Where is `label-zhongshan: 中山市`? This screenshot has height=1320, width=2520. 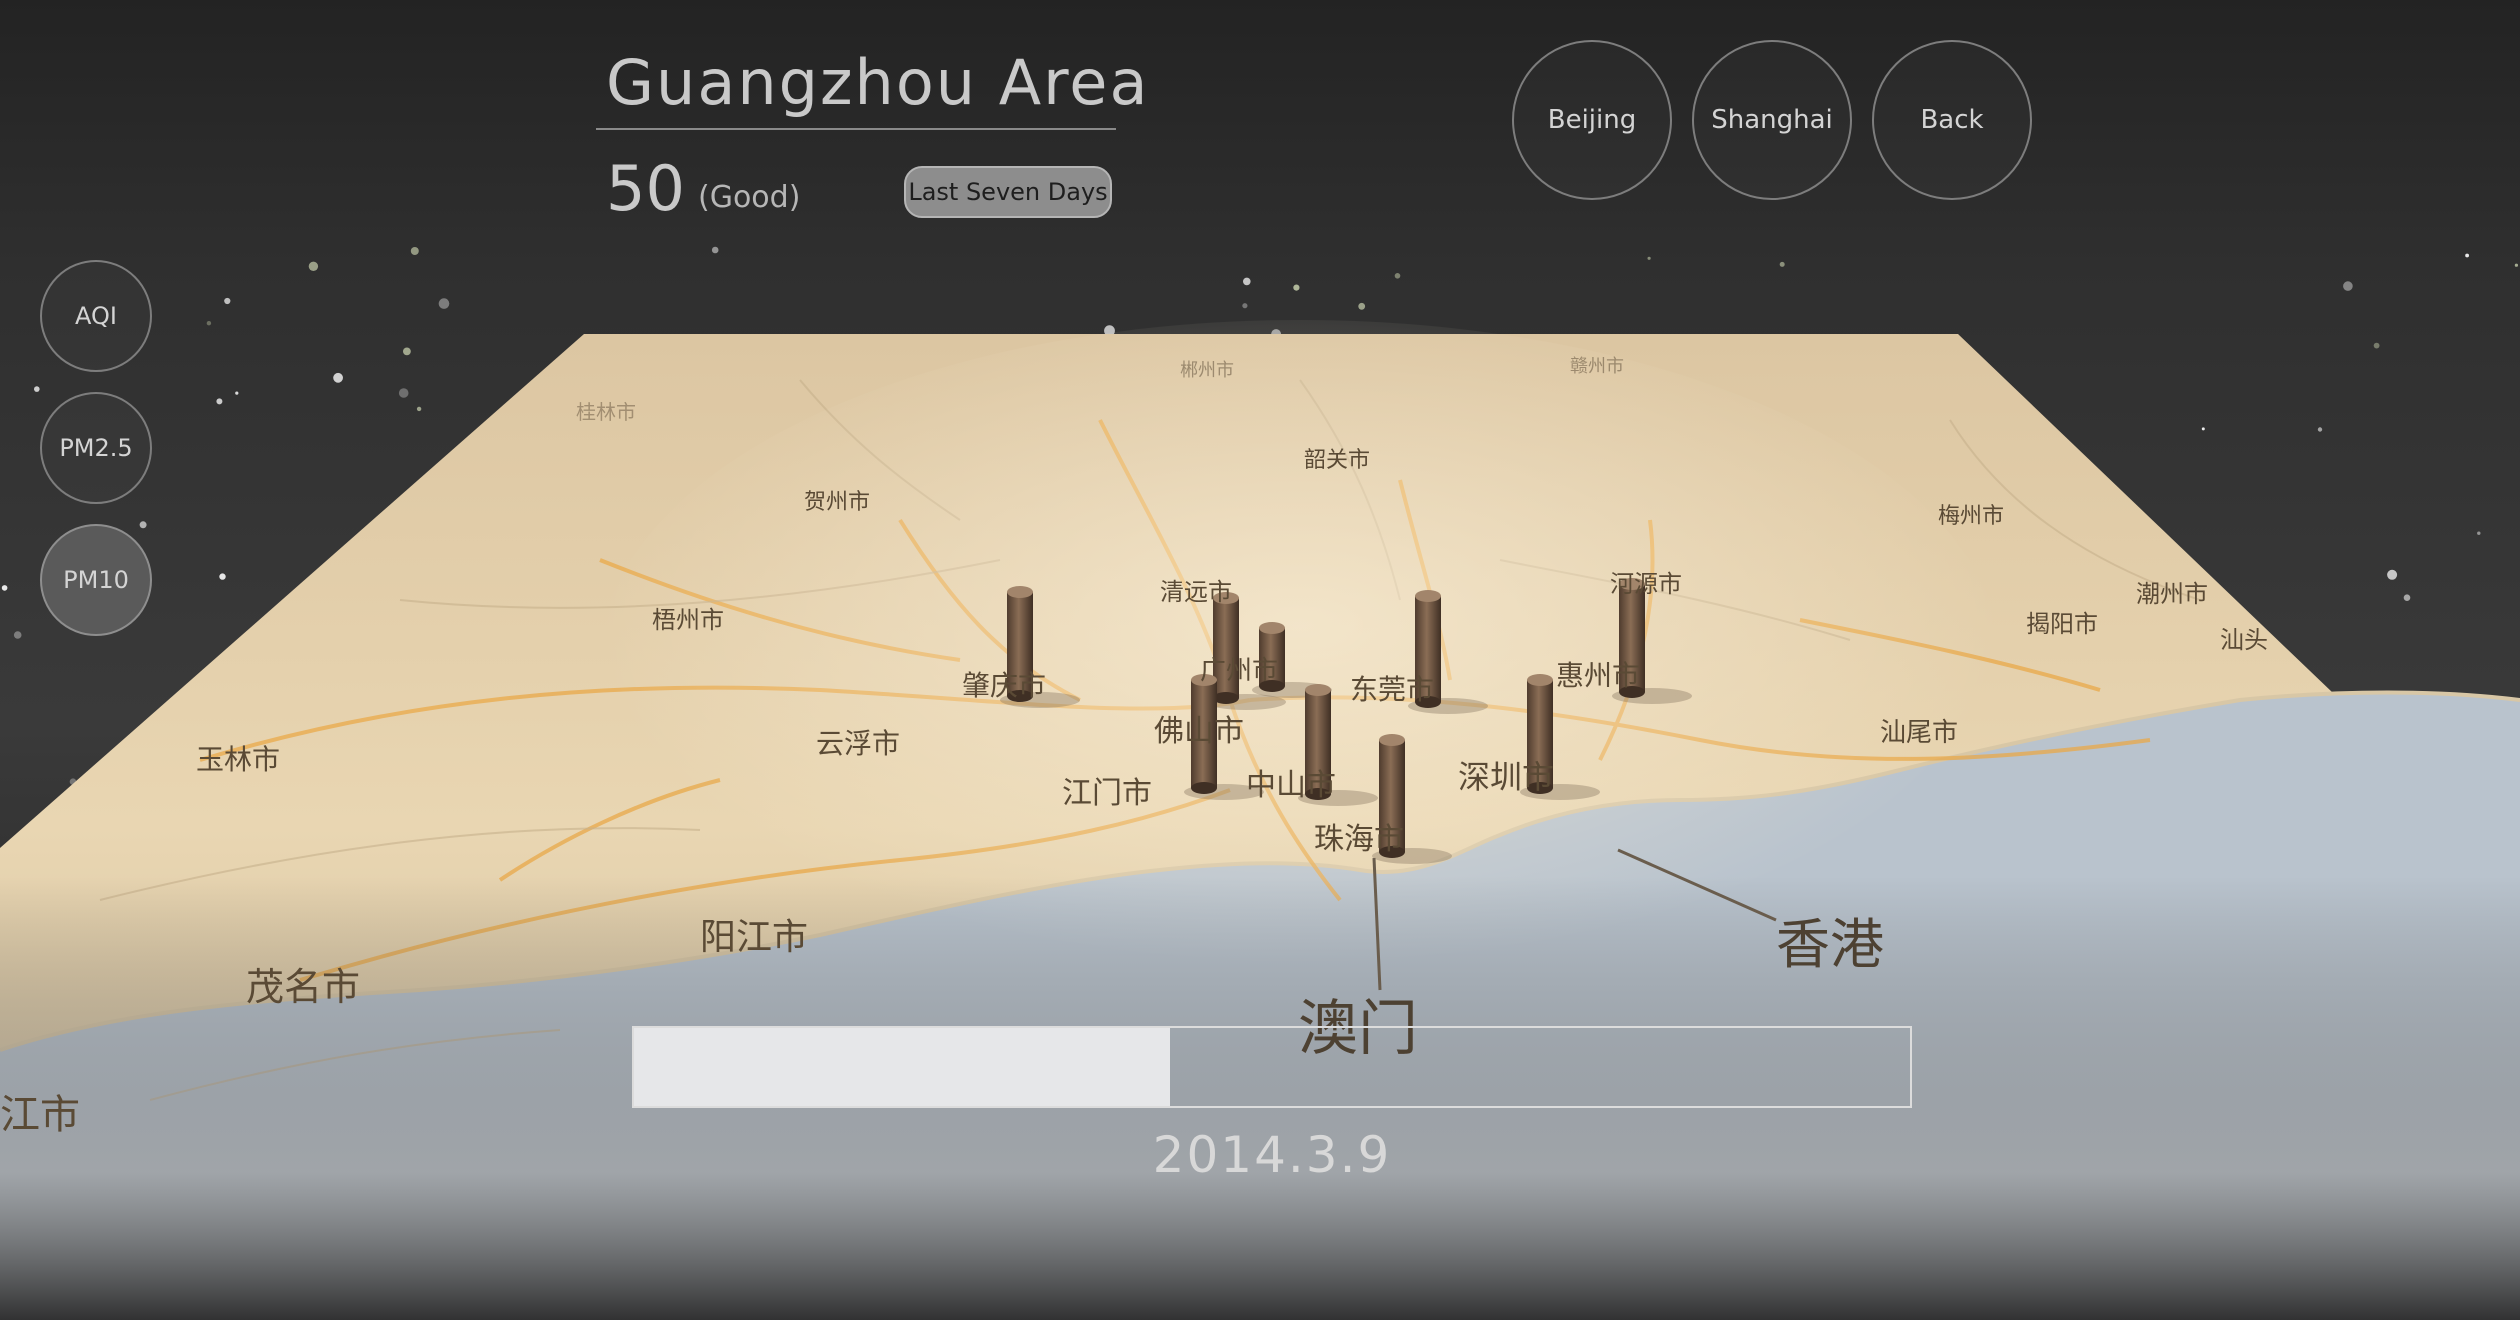
label-zhongshan: 中山市 is located at coordinates (1291, 785).